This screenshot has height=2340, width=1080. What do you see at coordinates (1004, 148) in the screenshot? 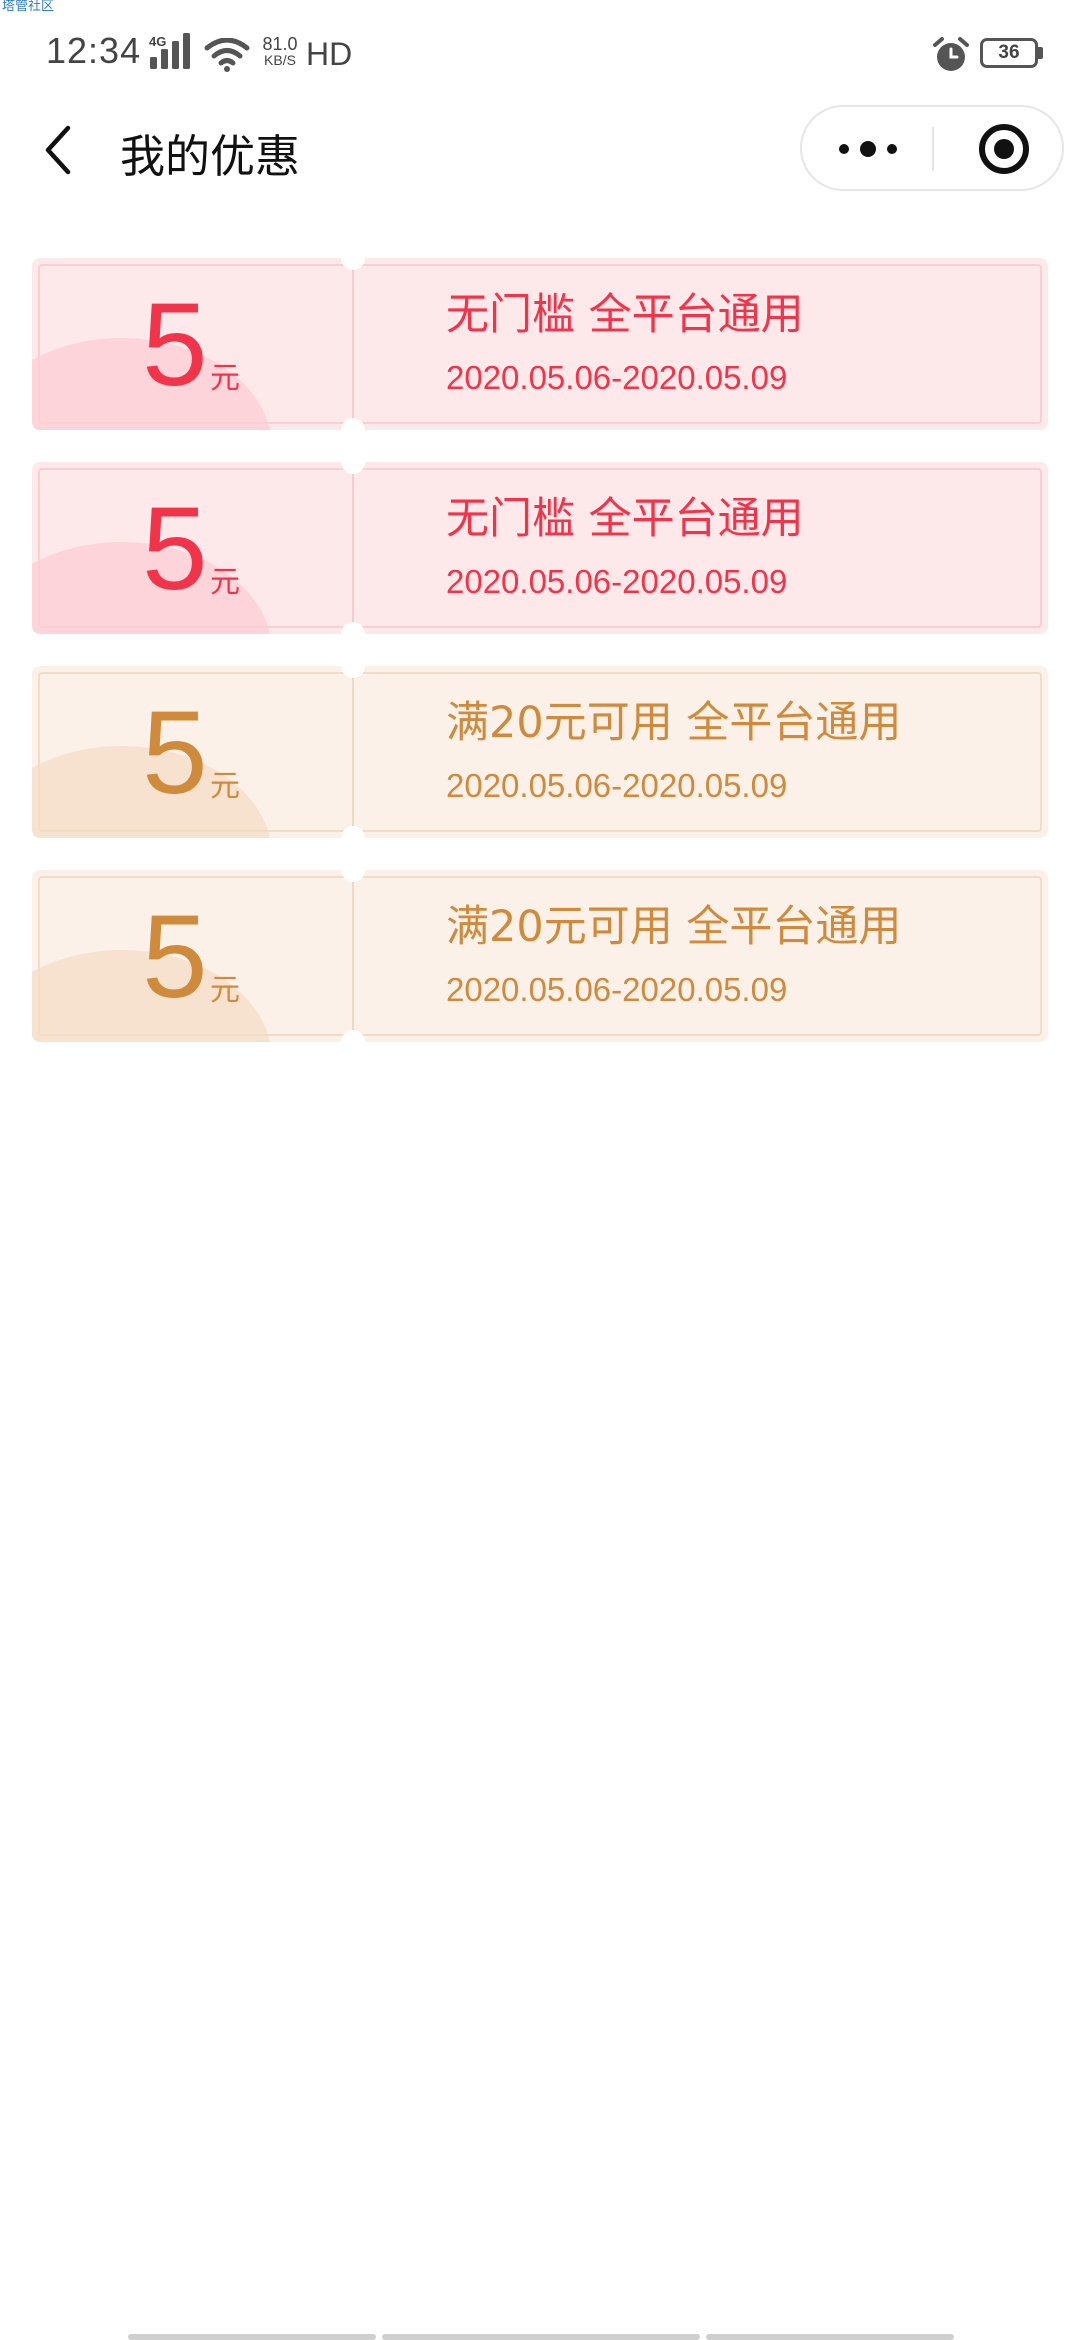
I see `close-target-icon` at bounding box center [1004, 148].